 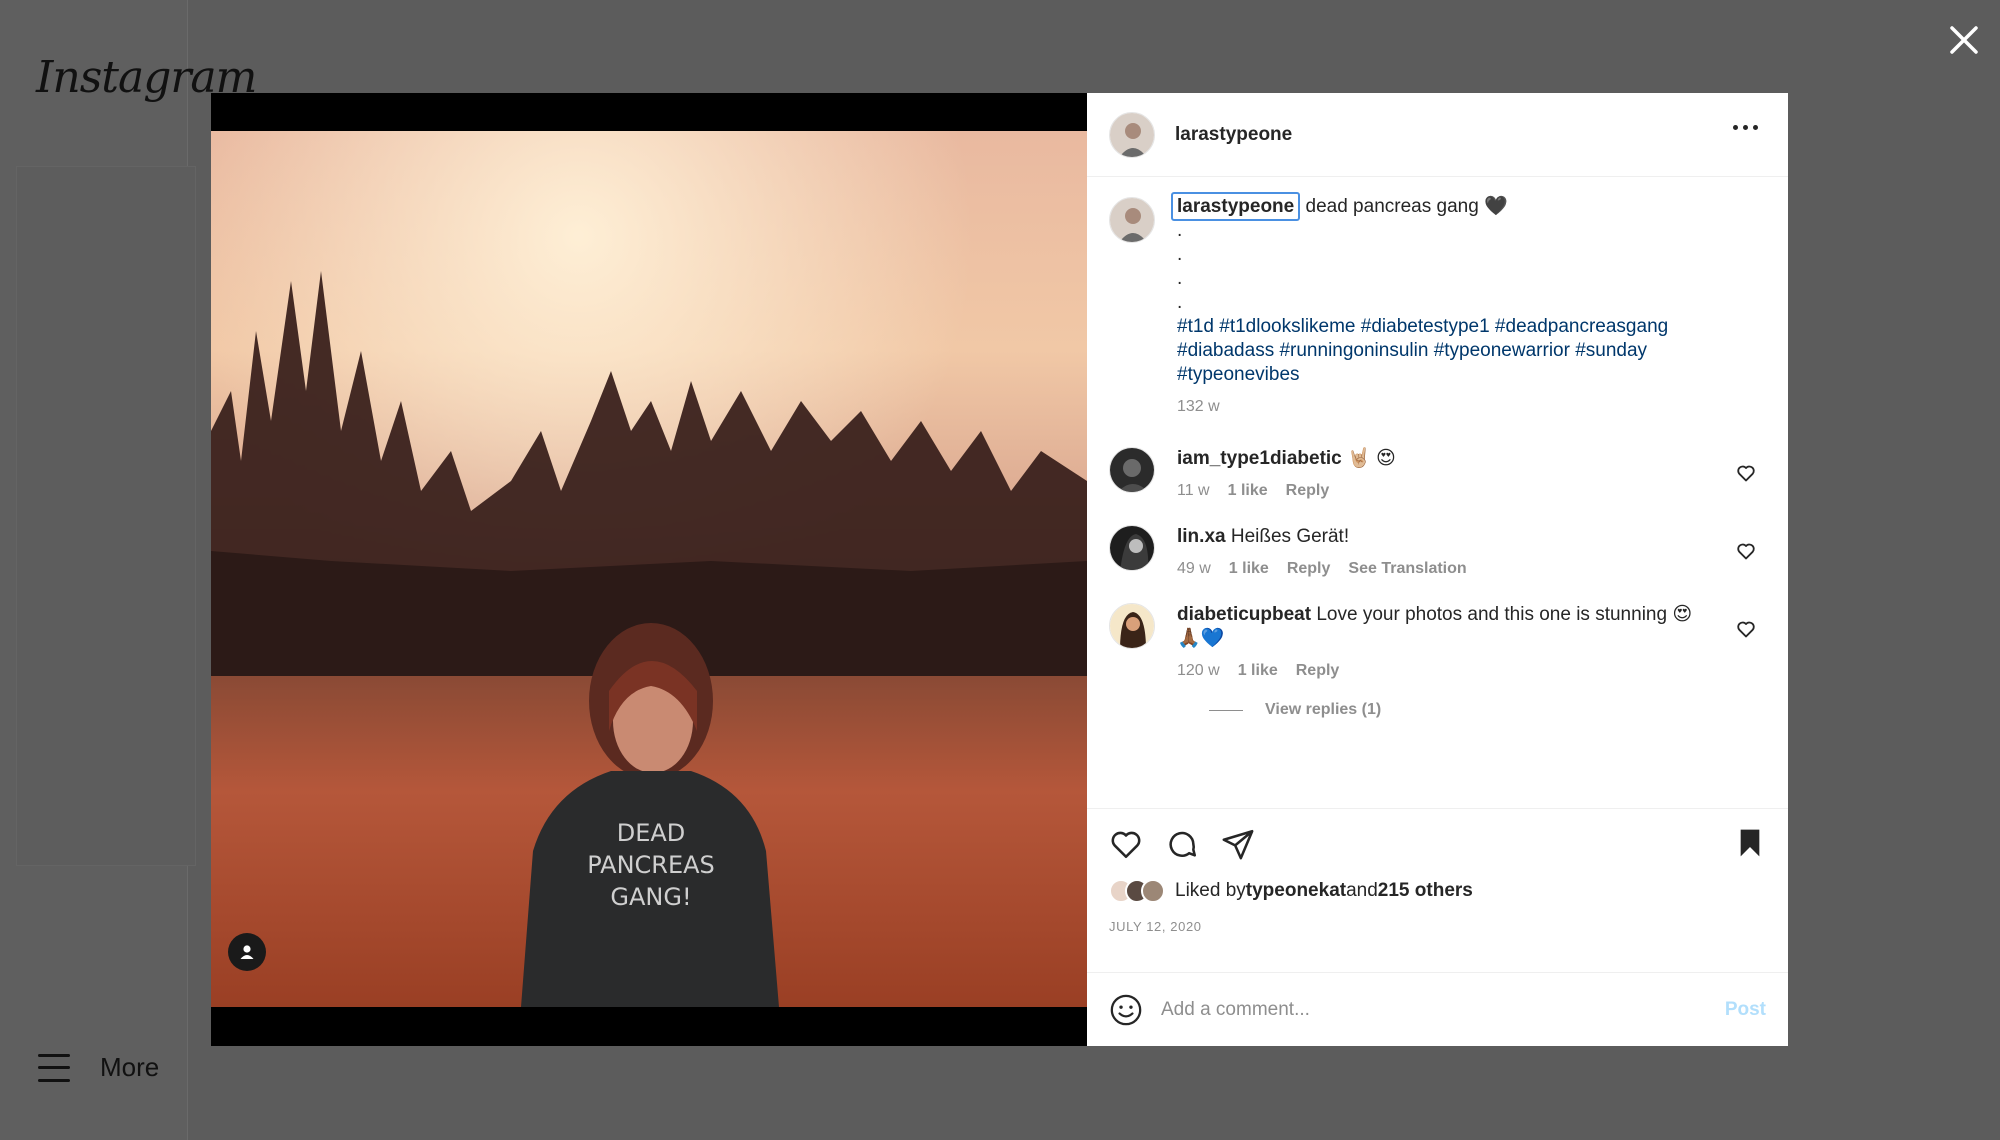 I want to click on more-options-icon, so click(x=1745, y=127).